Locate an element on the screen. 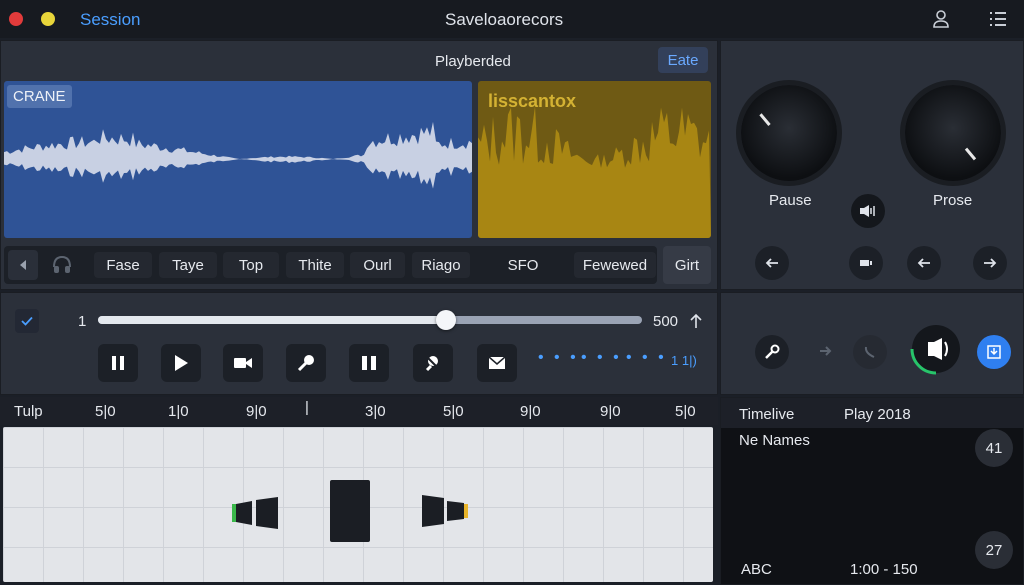 This screenshot has width=1024, height=585. title-bar: Session Saveloaorecors is located at coordinates (512, 19).